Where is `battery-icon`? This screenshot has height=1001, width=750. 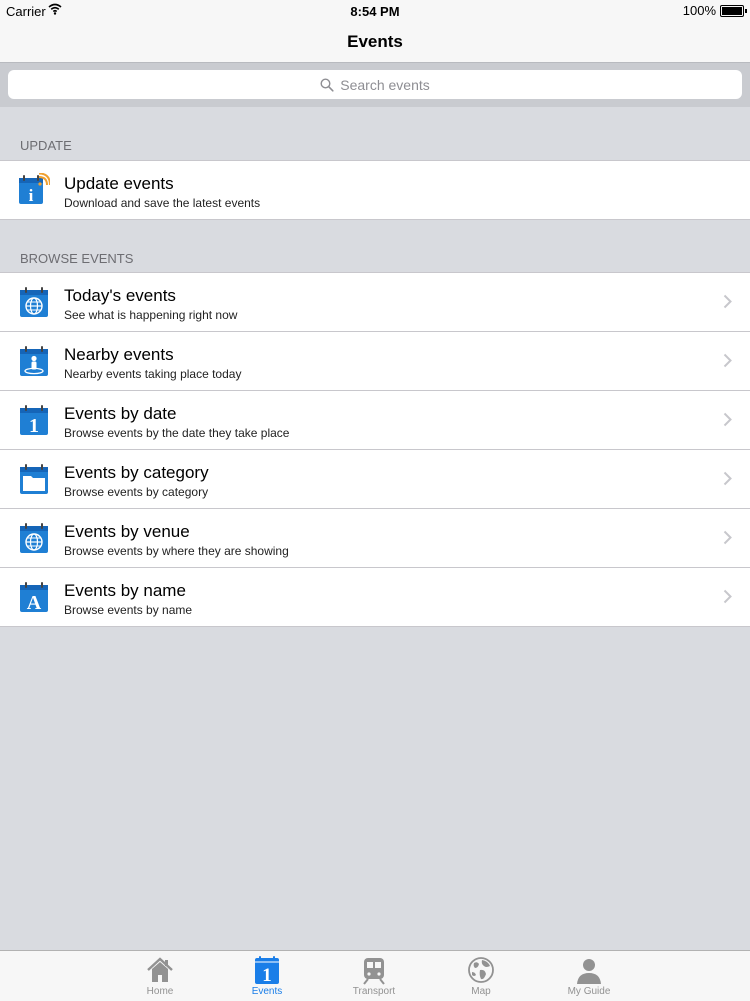
battery-icon is located at coordinates (733, 10).